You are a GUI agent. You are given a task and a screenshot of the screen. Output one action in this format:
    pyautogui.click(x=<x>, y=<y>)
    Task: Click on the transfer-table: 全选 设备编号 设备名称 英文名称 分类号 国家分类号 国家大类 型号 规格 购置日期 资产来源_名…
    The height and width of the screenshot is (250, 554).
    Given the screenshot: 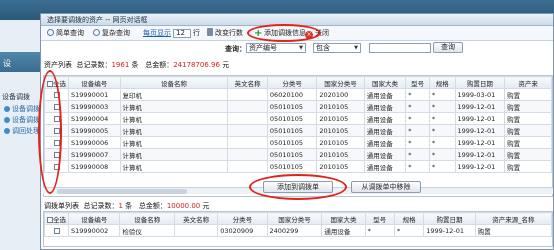 What is the action you would take?
    pyautogui.click(x=298, y=224)
    